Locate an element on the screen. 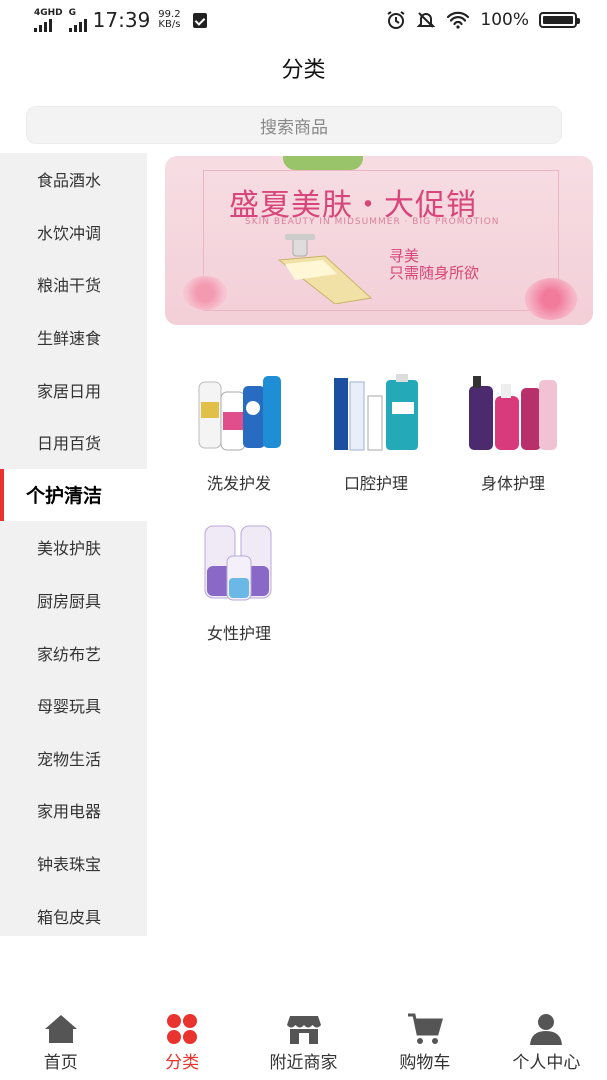  category-item-bodycare: 身体护理 is located at coordinates (513, 433).